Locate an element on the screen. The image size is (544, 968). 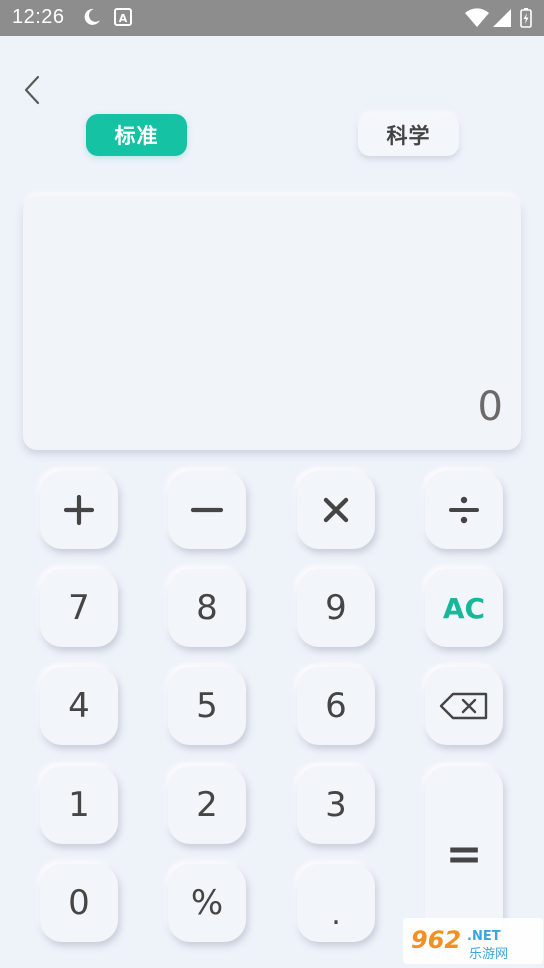
svg-text: .NET is located at coordinates (484, 936).